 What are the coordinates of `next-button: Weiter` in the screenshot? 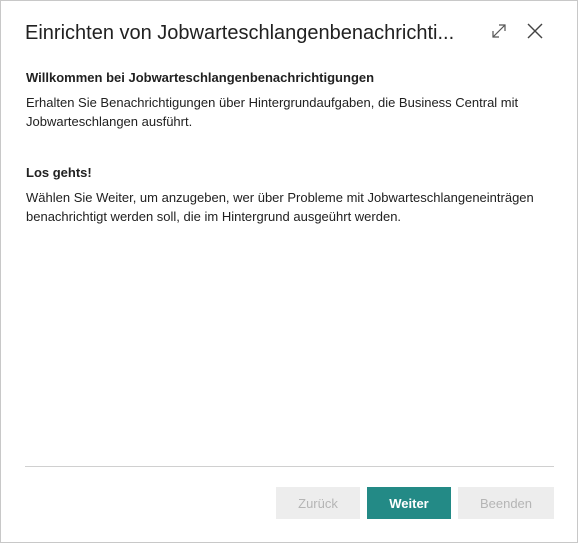 It's located at (409, 503).